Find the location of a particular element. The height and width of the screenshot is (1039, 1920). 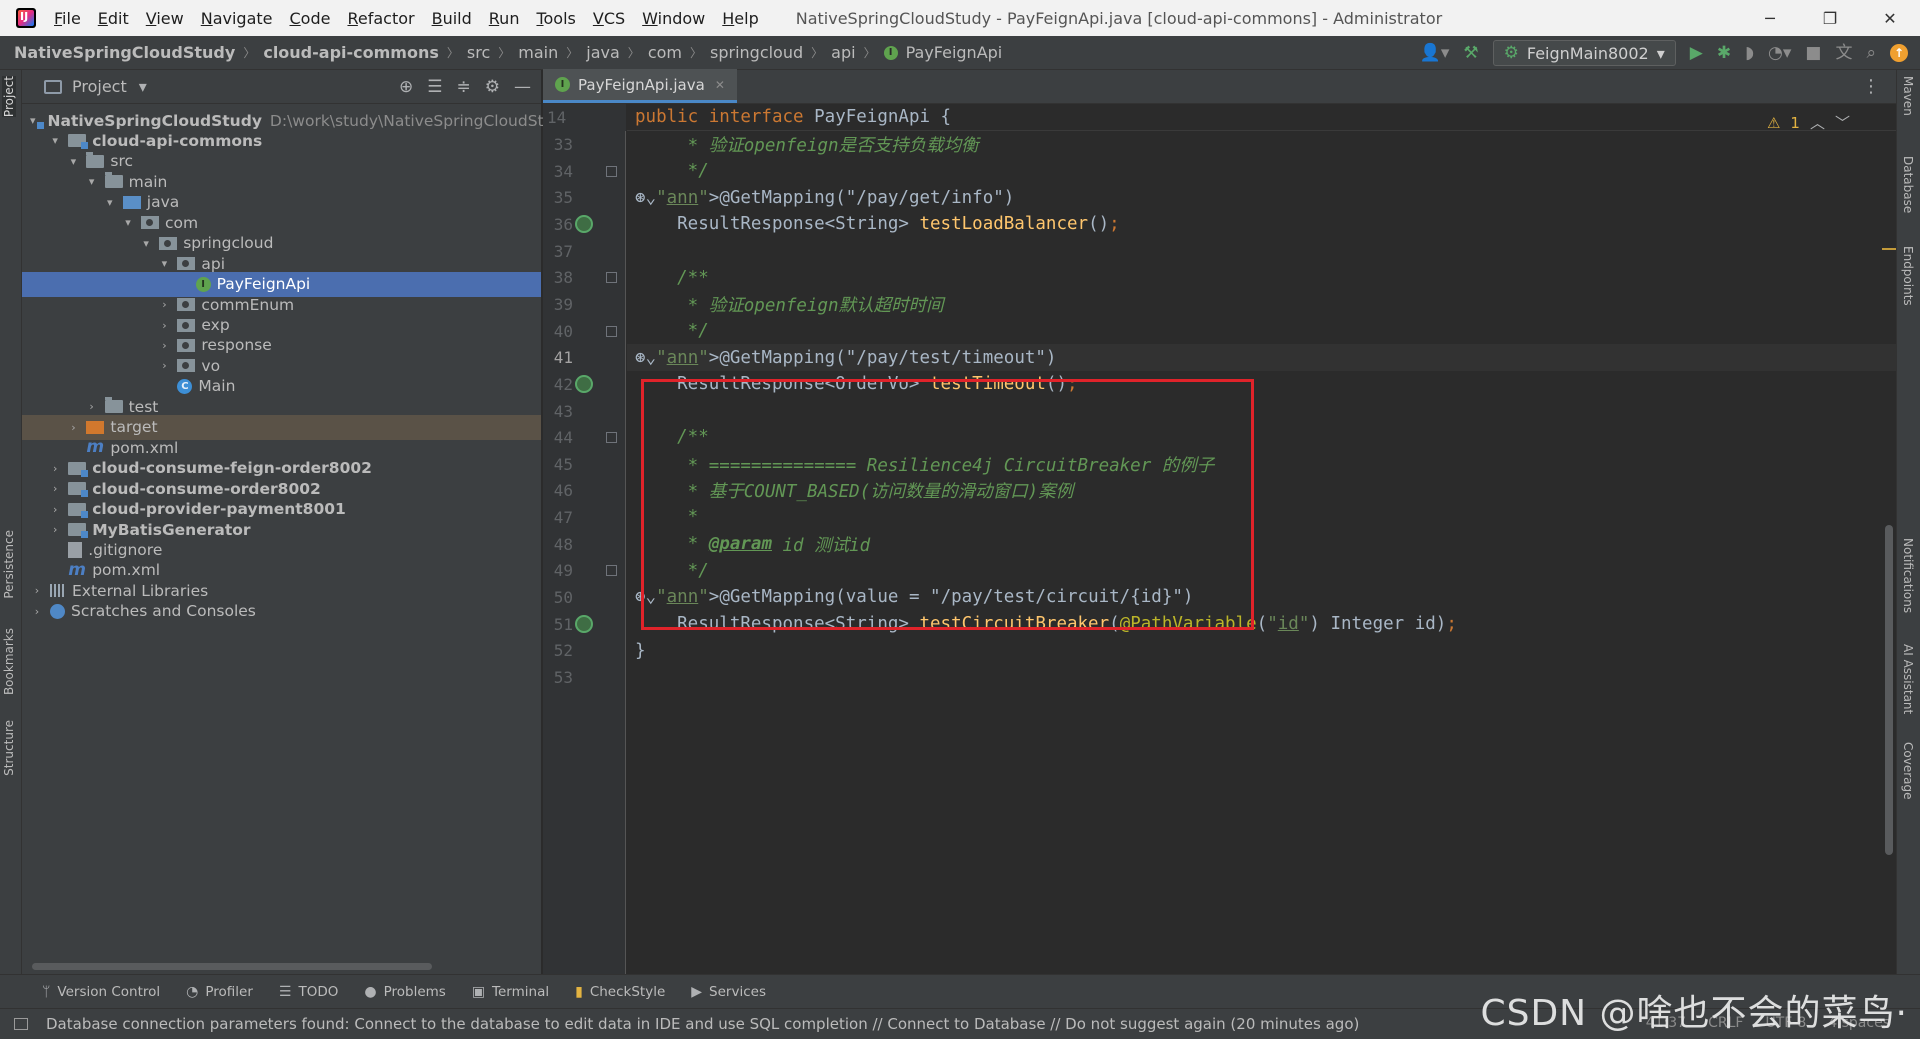

menu-tools: Tools is located at coordinates (555, 18).